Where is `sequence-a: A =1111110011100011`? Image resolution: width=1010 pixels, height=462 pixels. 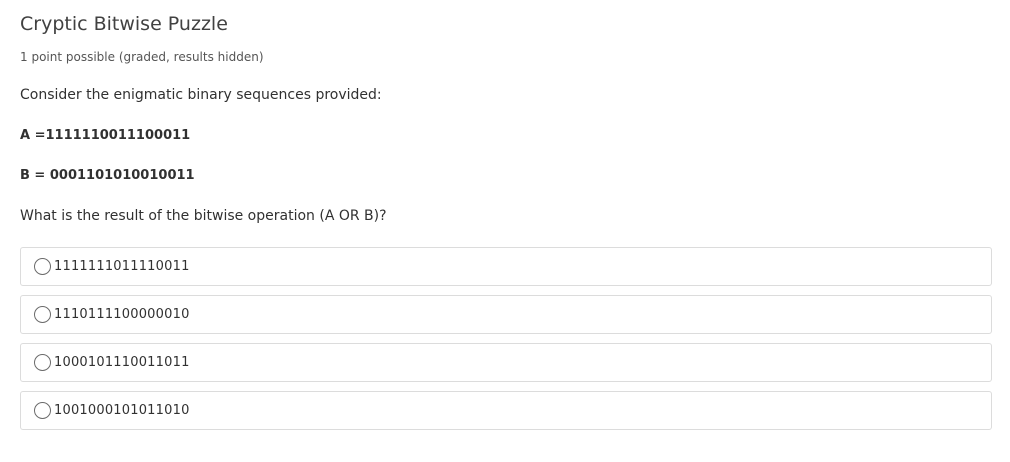
sequence-a: A =1111110011100011 is located at coordinates (105, 135).